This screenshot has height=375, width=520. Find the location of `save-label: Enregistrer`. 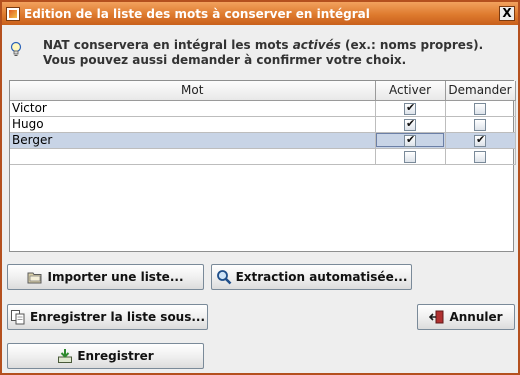

save-label: Enregistrer is located at coordinates (115, 356).